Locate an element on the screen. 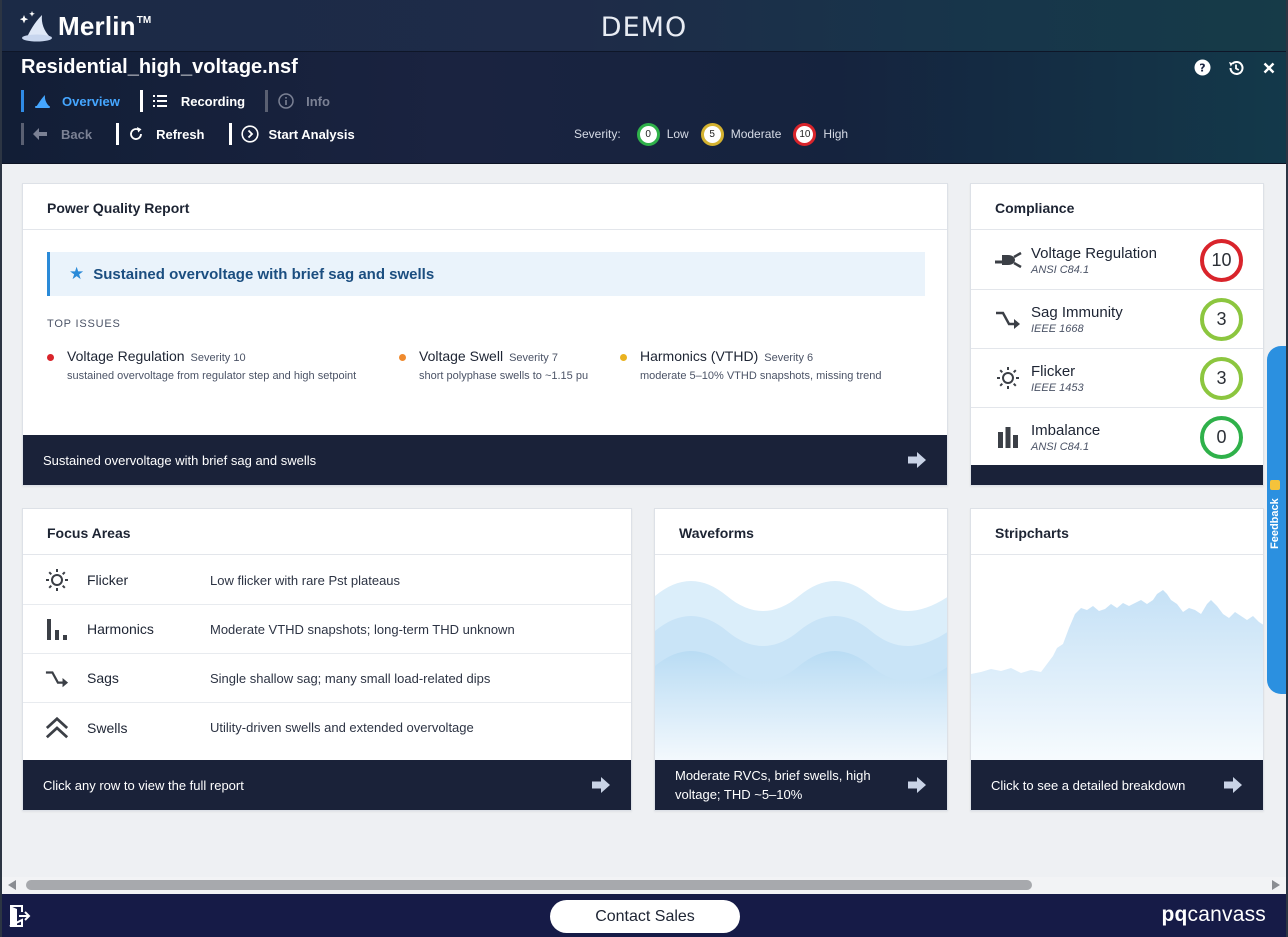 The width and height of the screenshot is (1288, 937). start-analysis-label: Start Analysis is located at coordinates (311, 134).